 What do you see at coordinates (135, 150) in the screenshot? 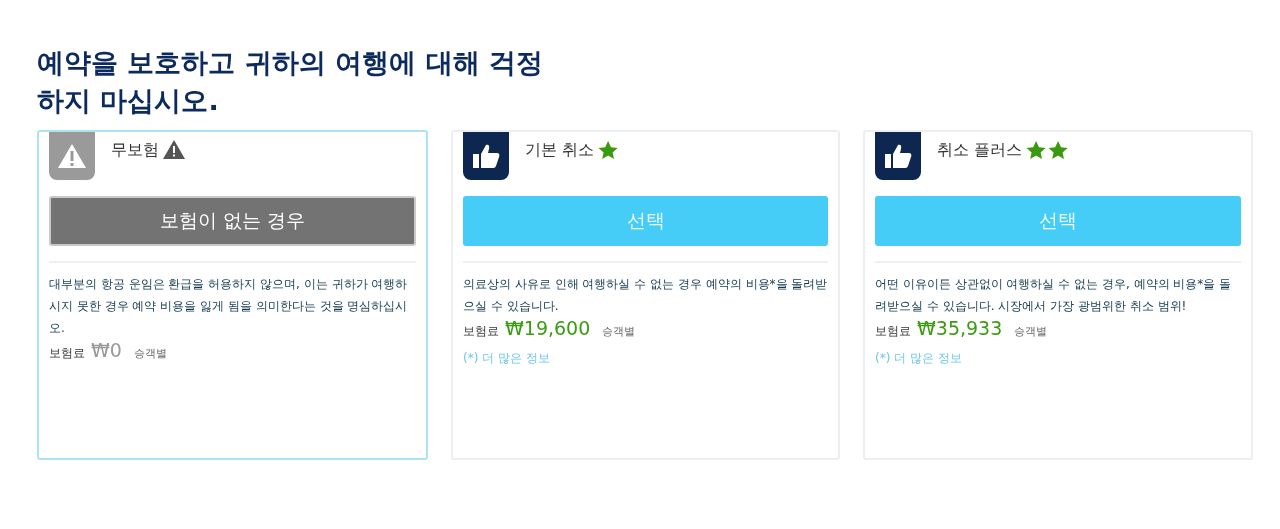
I see `plan-title: 무보험` at bounding box center [135, 150].